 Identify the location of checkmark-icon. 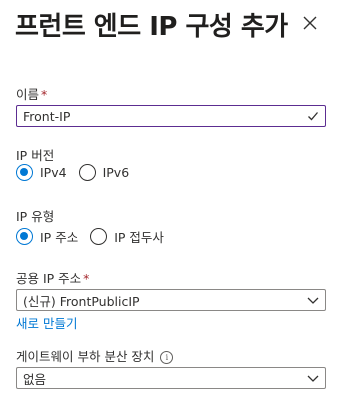
(313, 116).